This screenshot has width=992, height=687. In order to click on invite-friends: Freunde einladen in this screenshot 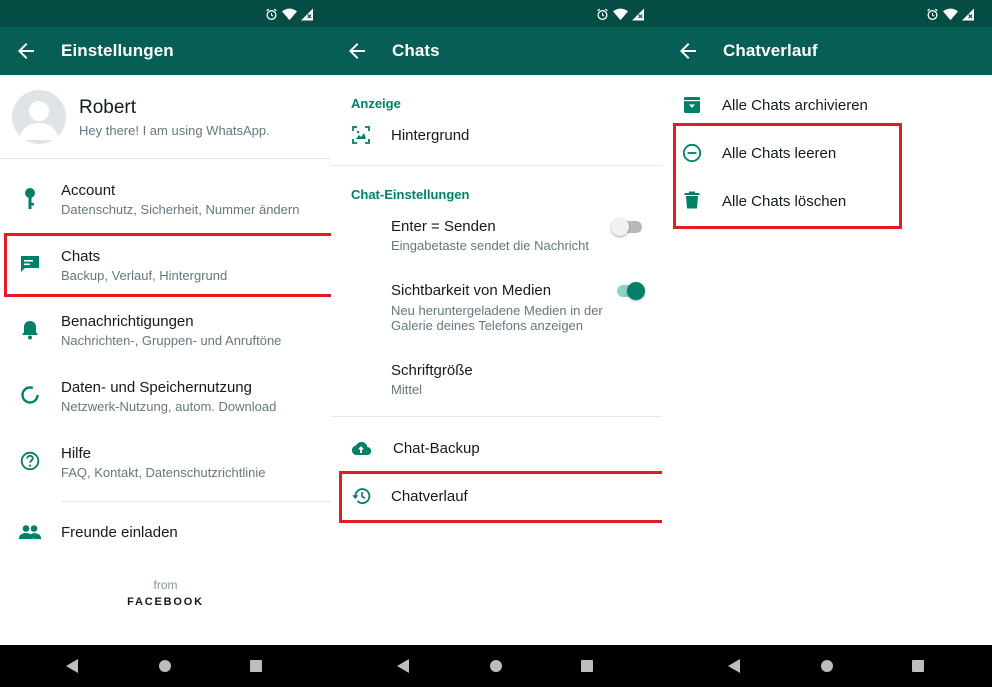, I will do `click(119, 532)`.